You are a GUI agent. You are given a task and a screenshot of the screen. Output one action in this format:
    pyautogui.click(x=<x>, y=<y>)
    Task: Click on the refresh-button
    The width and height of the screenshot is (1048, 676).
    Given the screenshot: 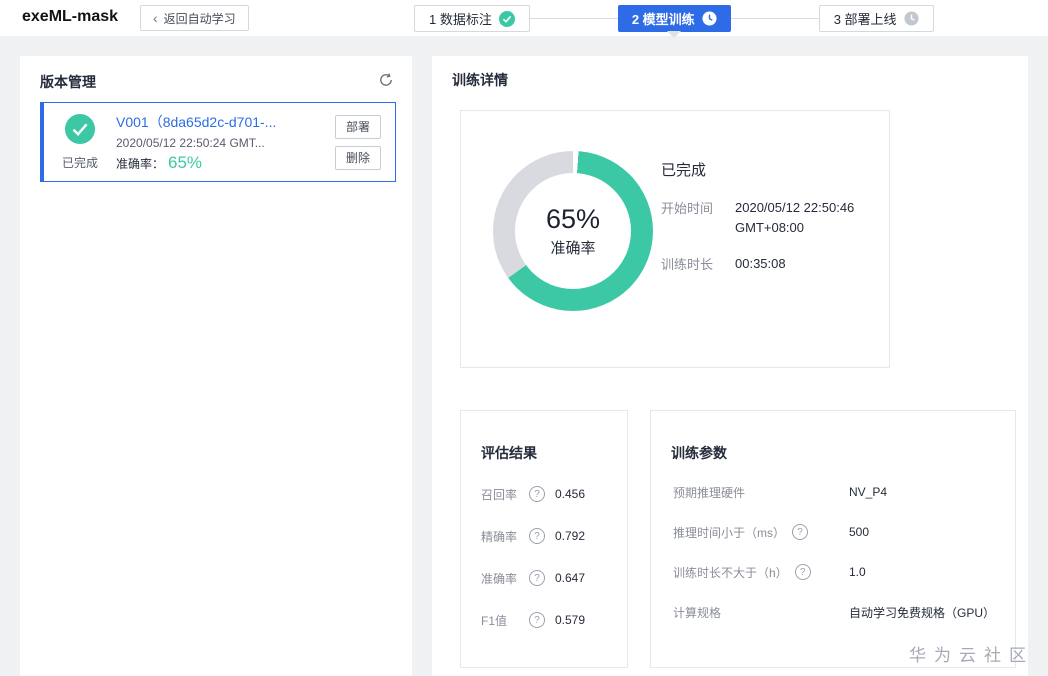 What is the action you would take?
    pyautogui.click(x=386, y=81)
    